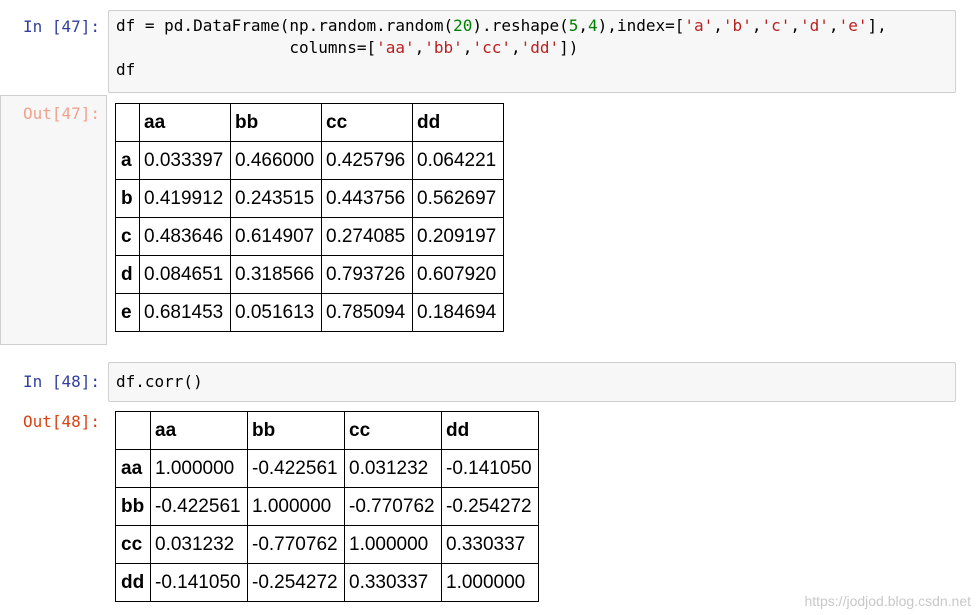  Describe the element at coordinates (133, 582) in the screenshot. I see `row-index: dd` at that location.